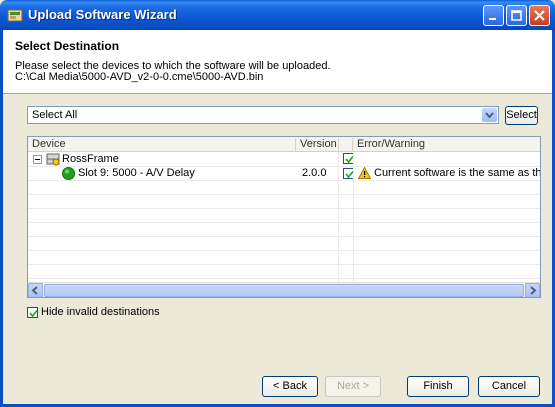 This screenshot has width=555, height=407. Describe the element at coordinates (539, 15) in the screenshot. I see `close-button` at that location.